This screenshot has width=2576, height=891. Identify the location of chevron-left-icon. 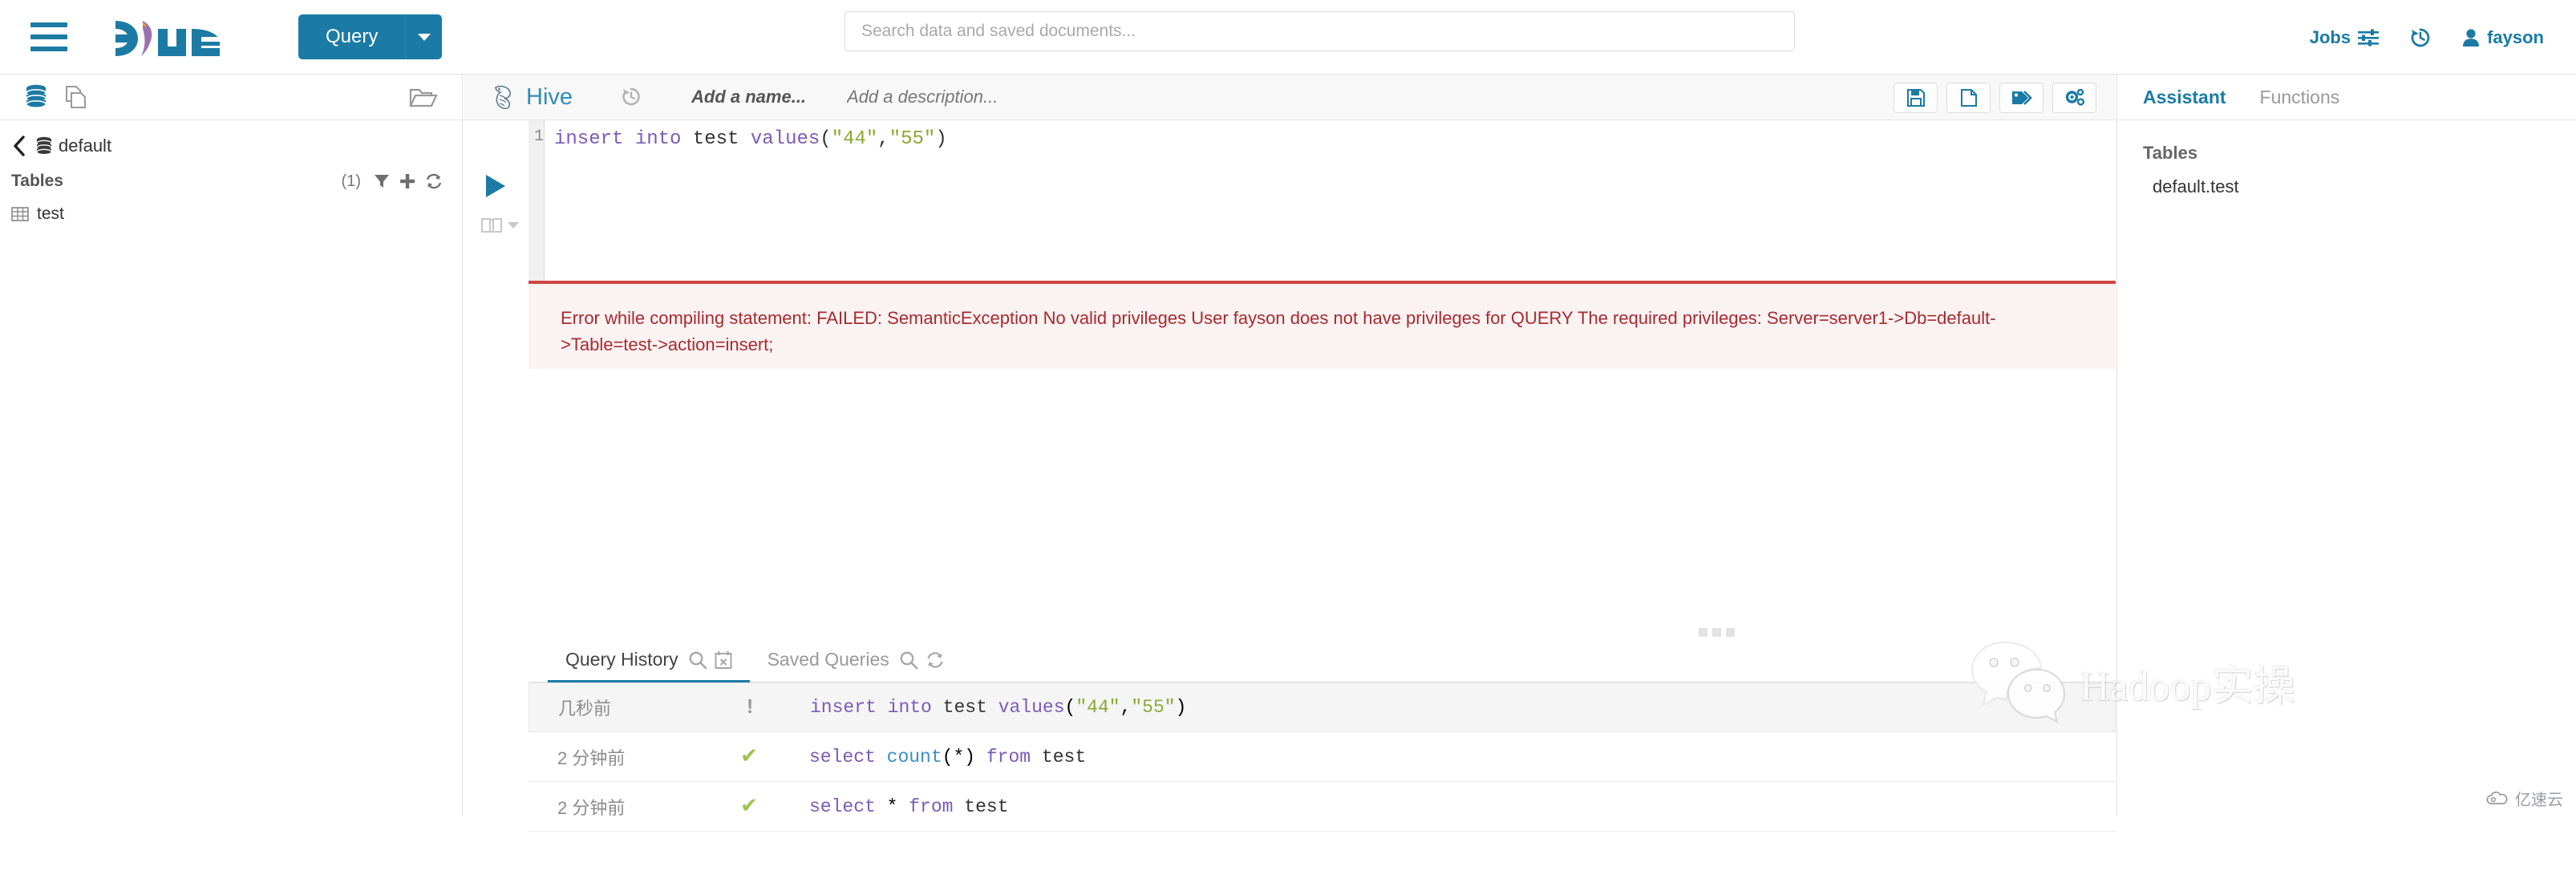
(19, 146).